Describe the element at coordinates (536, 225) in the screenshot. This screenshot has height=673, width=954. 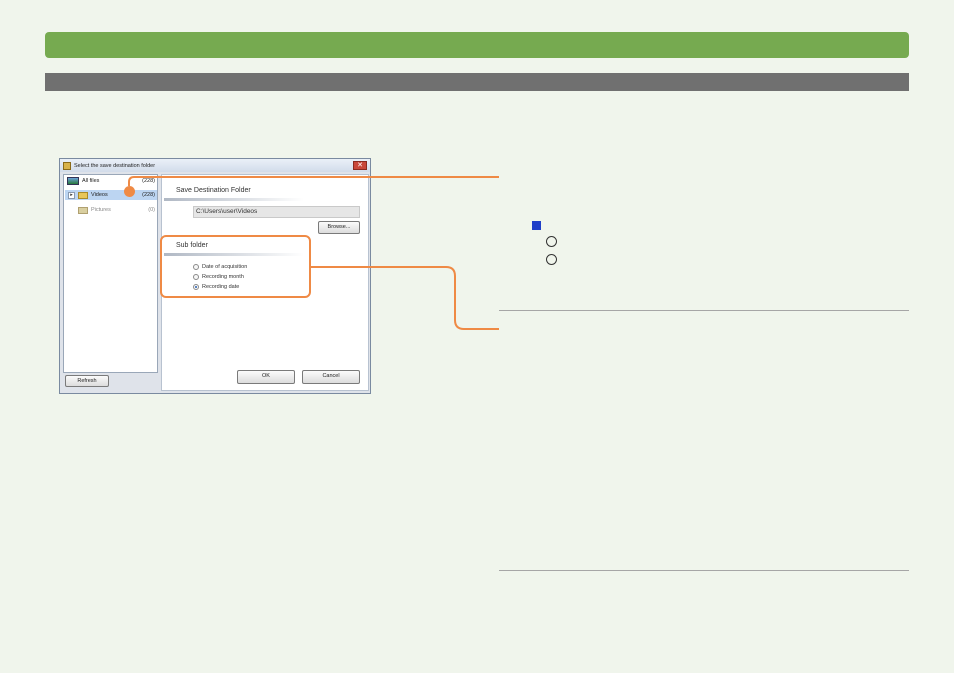
I see `bullet-square-icon` at that location.